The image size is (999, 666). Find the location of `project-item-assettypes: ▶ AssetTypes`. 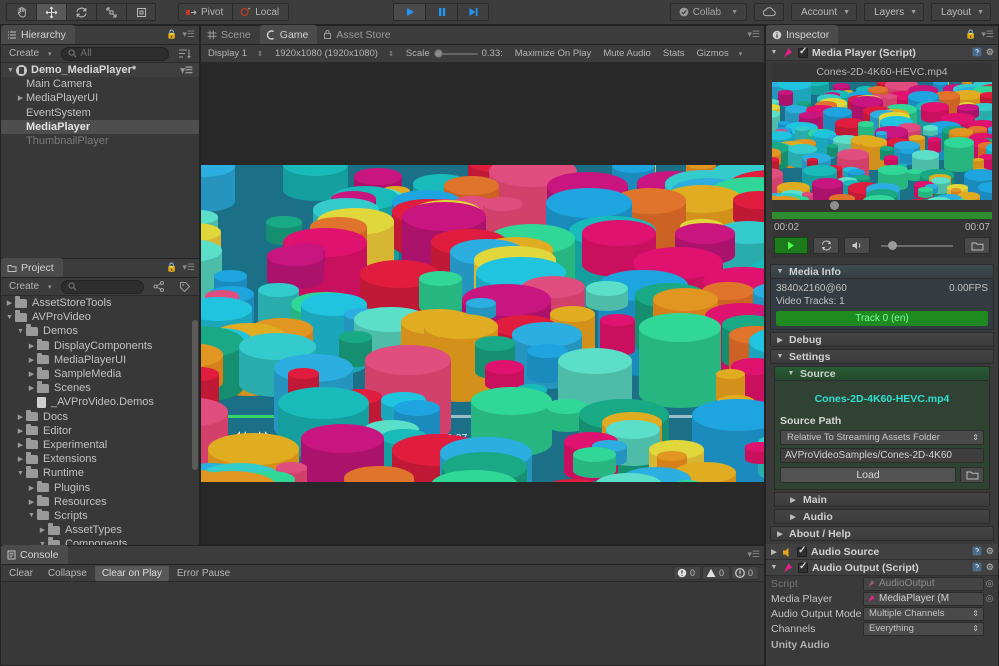

project-item-assettypes: ▶ AssetTypes is located at coordinates (100, 530).